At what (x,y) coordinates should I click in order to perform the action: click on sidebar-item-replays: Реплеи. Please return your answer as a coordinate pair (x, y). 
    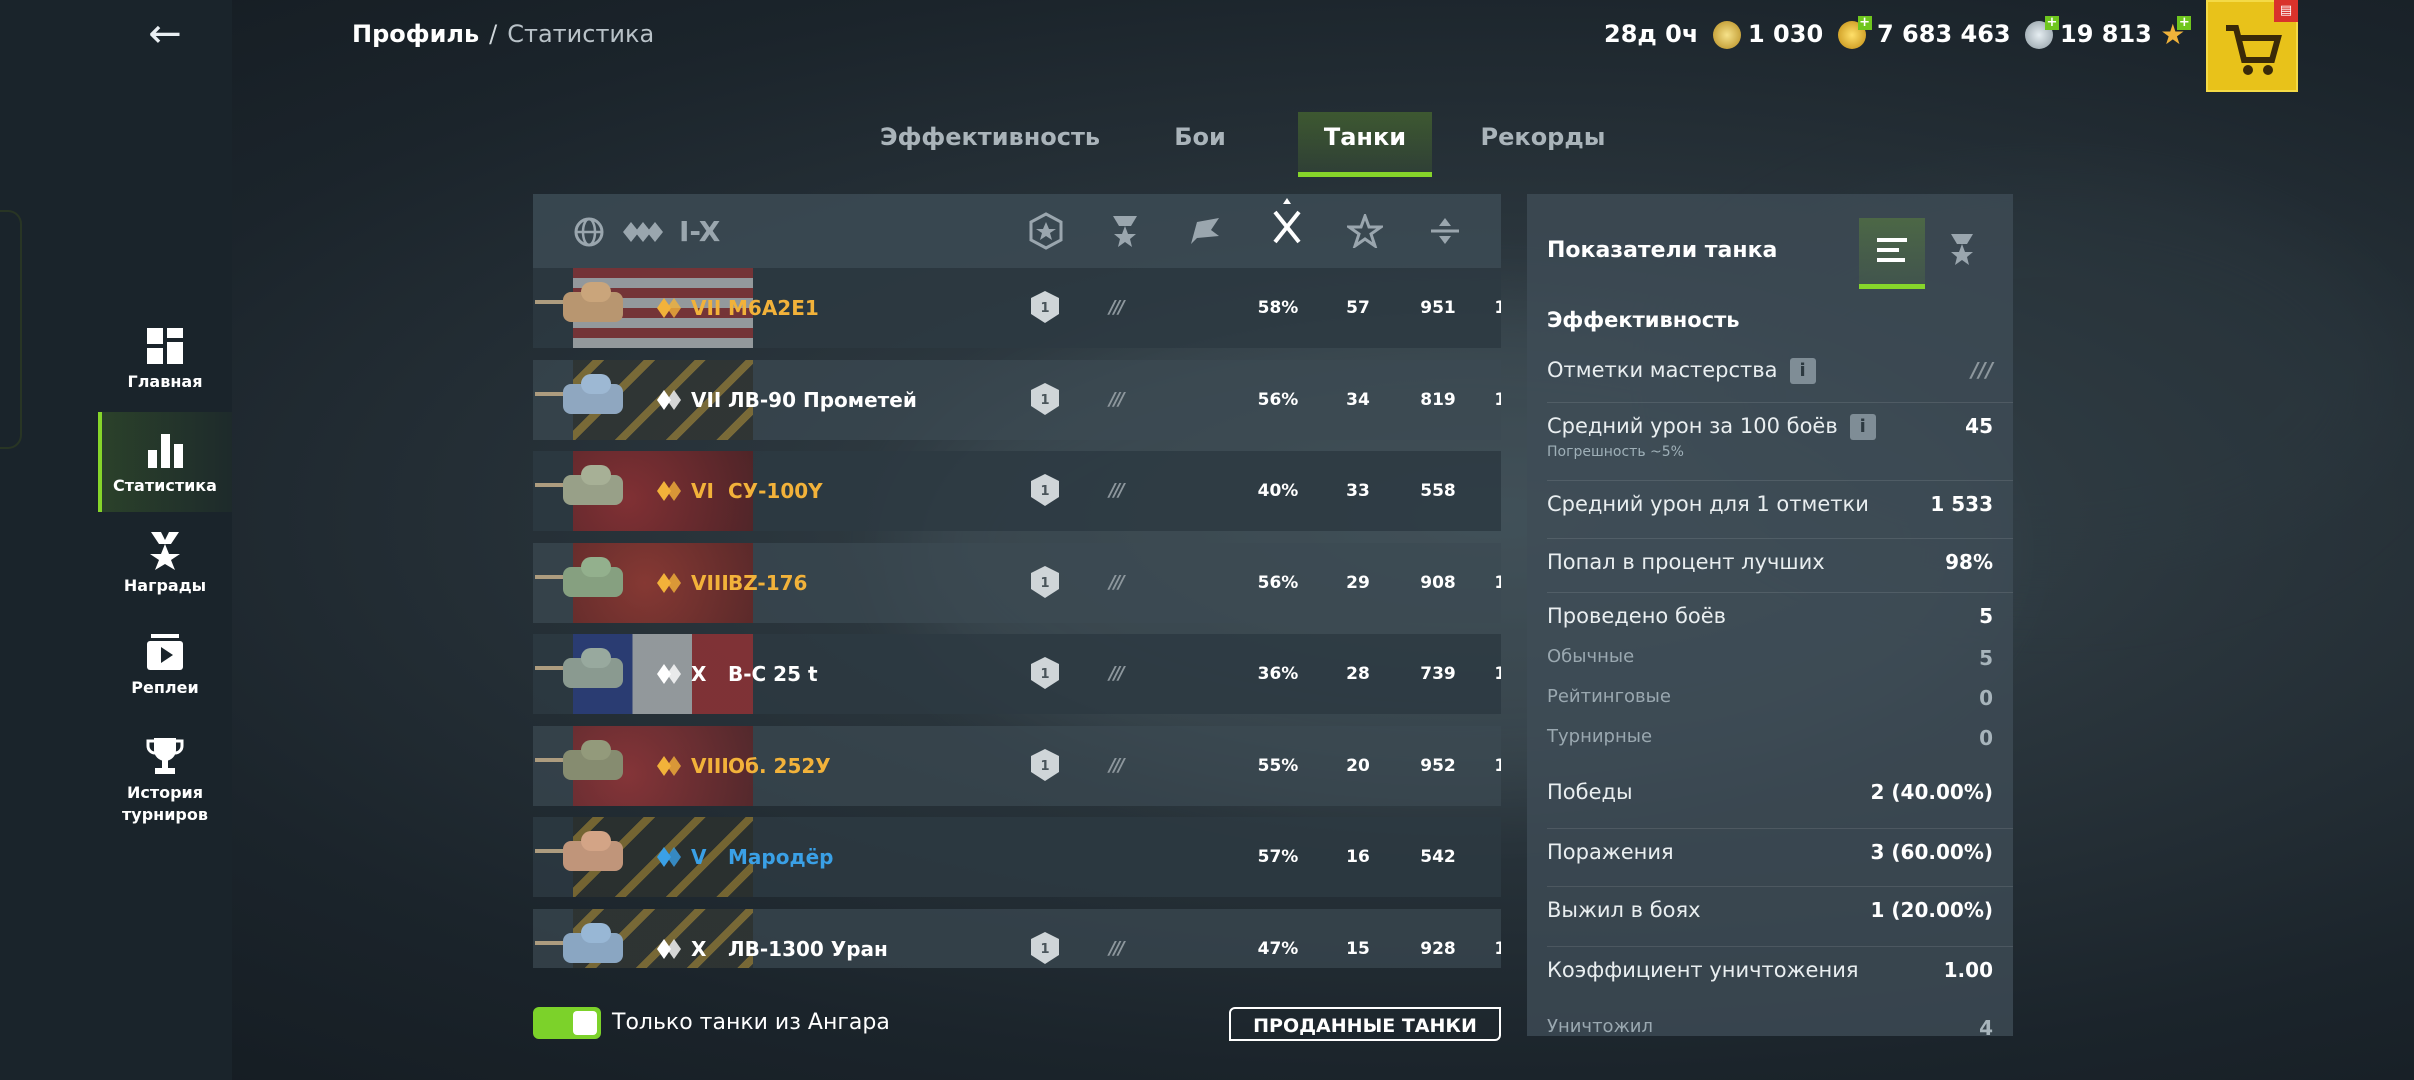
    Looking at the image, I should click on (165, 682).